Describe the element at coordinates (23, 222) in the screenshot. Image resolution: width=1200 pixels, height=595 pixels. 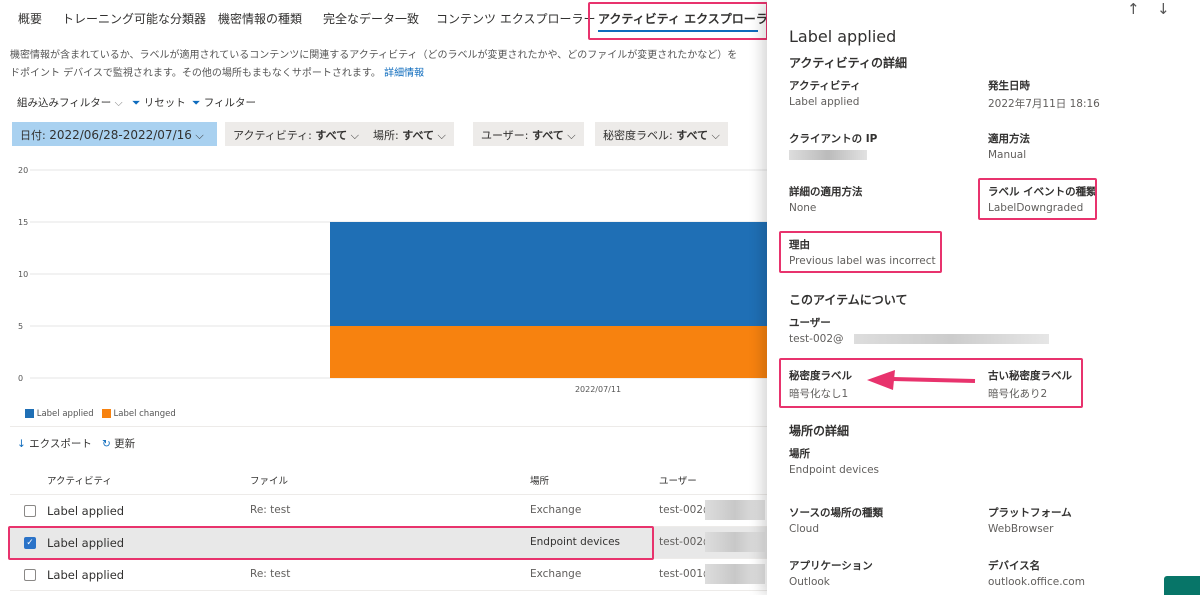
I see `y-tick-label: 15` at that location.